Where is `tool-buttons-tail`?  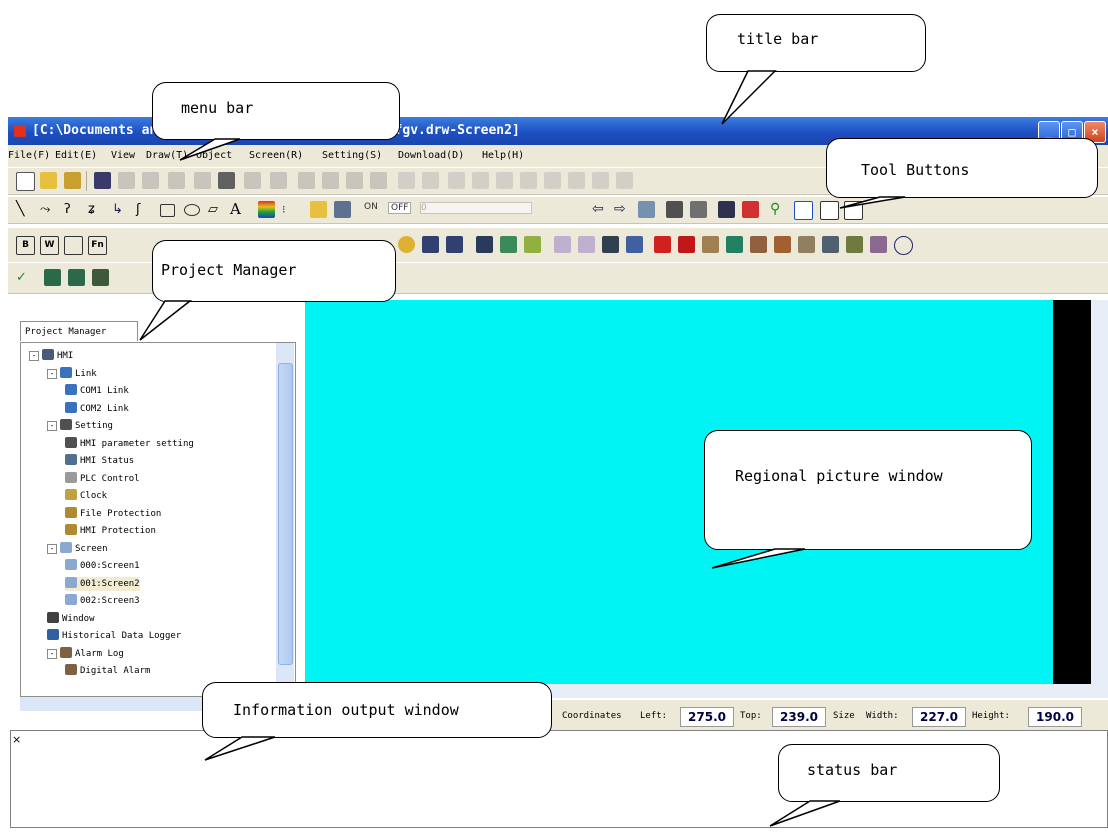
tool-buttons-tail is located at coordinates (872, 202).